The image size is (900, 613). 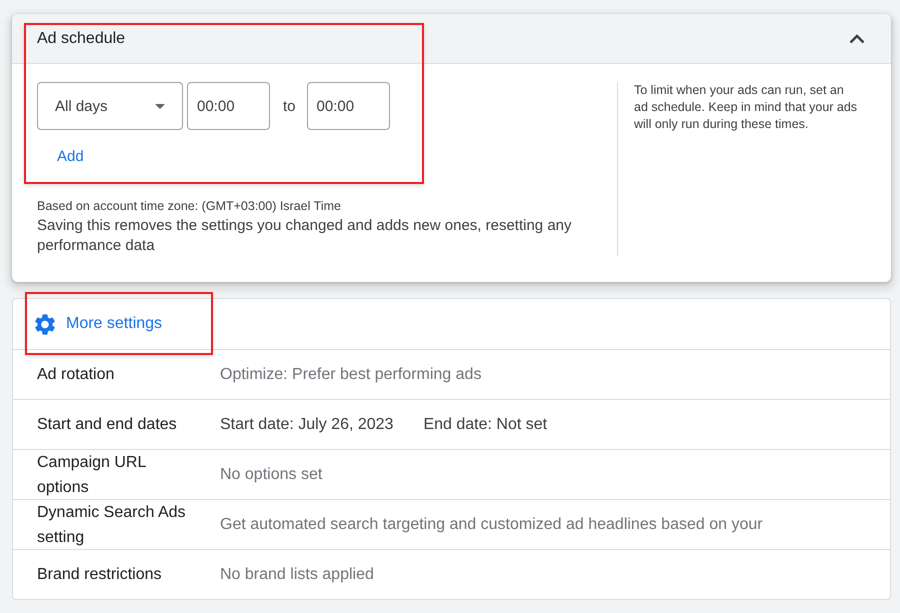 What do you see at coordinates (491, 525) in the screenshot?
I see `setting-value: Get automated search targeting and customized ad headlines based on your` at bounding box center [491, 525].